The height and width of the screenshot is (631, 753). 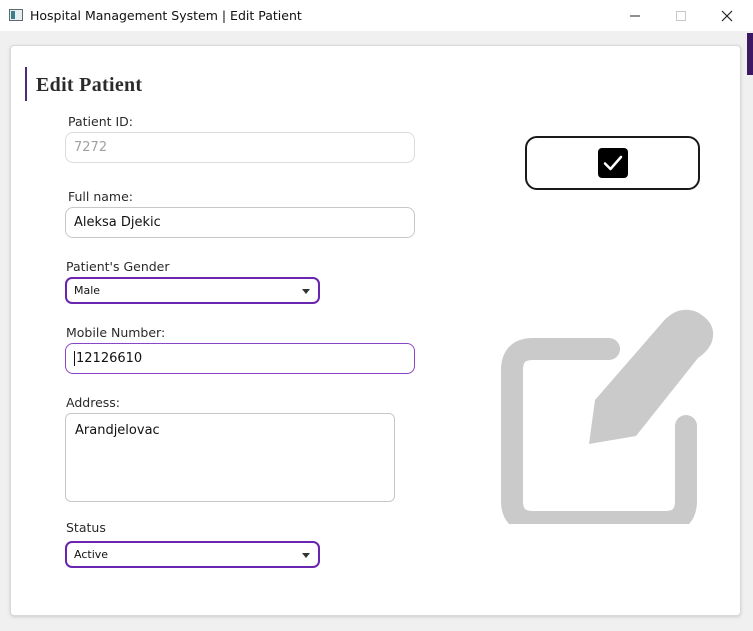 I want to click on mobile-label: Mobile Number:, so click(x=116, y=332).